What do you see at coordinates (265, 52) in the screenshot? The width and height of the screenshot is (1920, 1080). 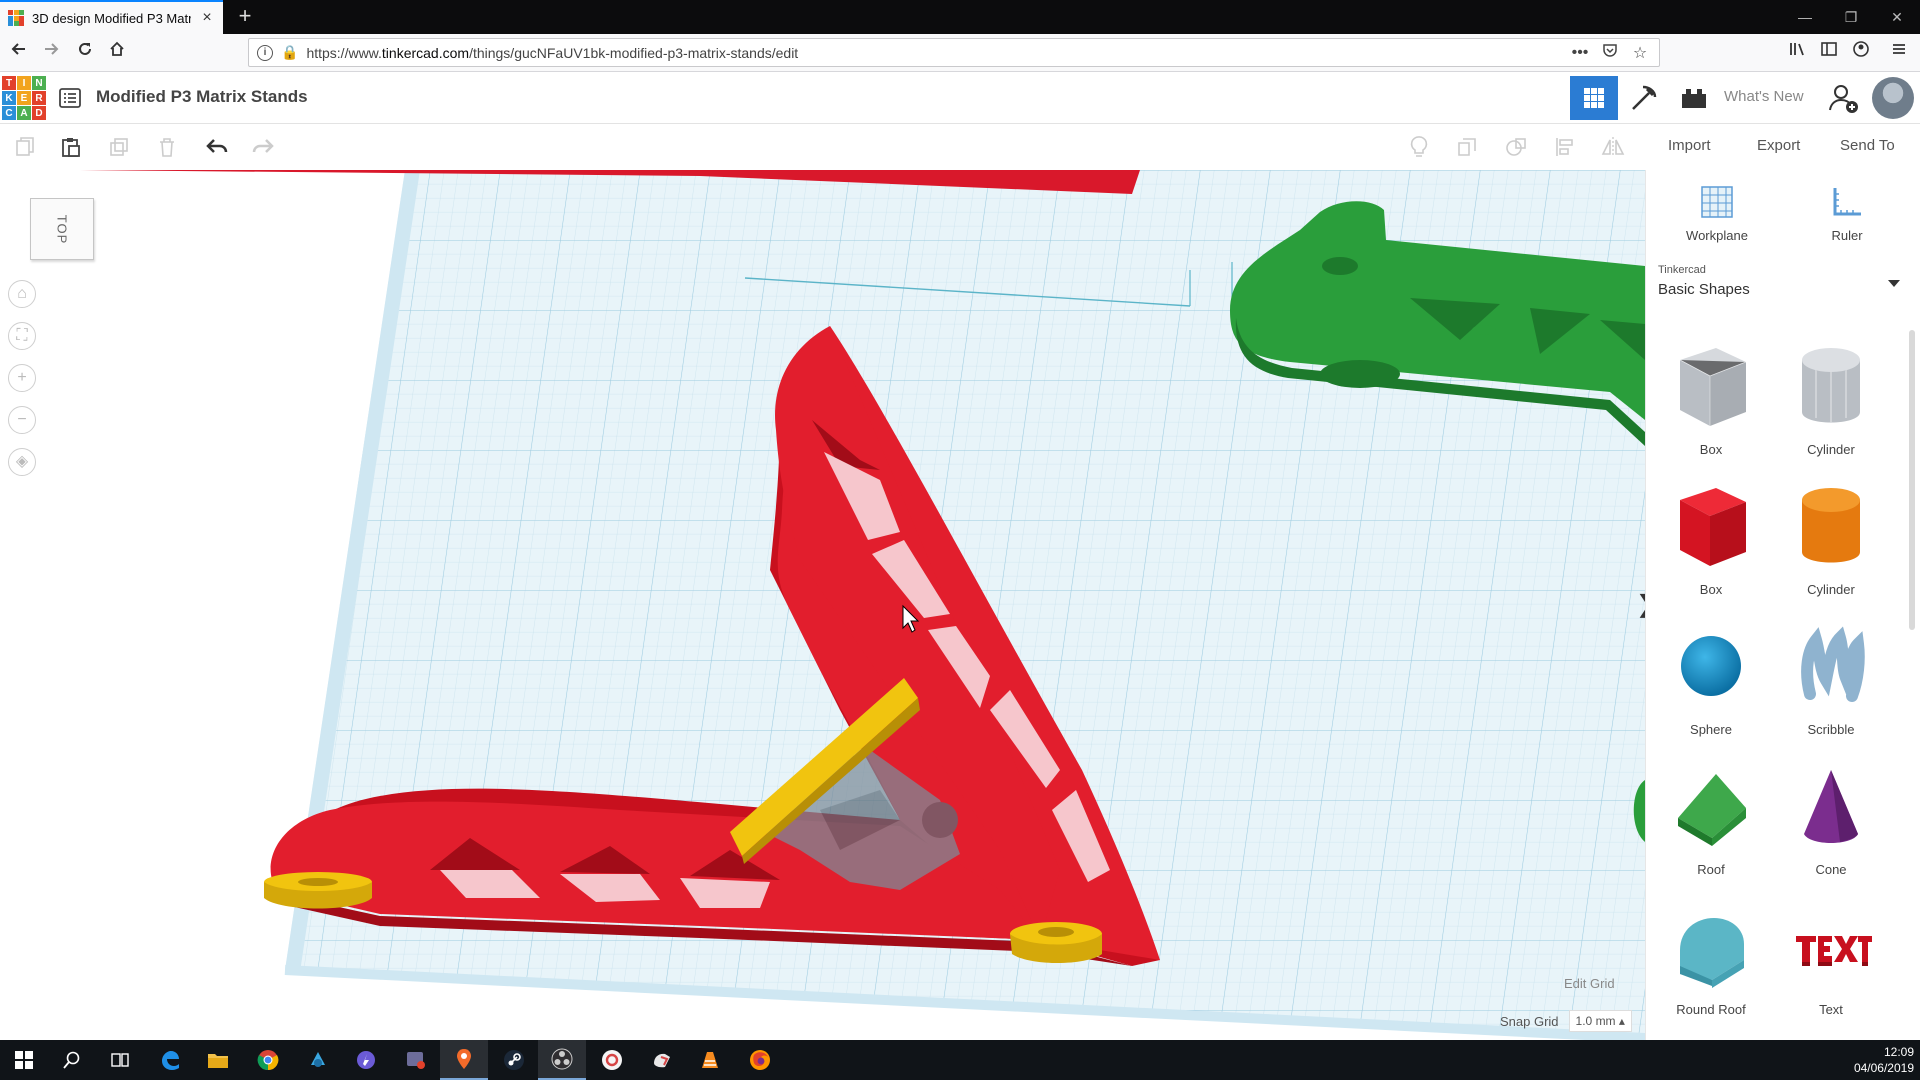 I see `site-info-icon: i` at bounding box center [265, 52].